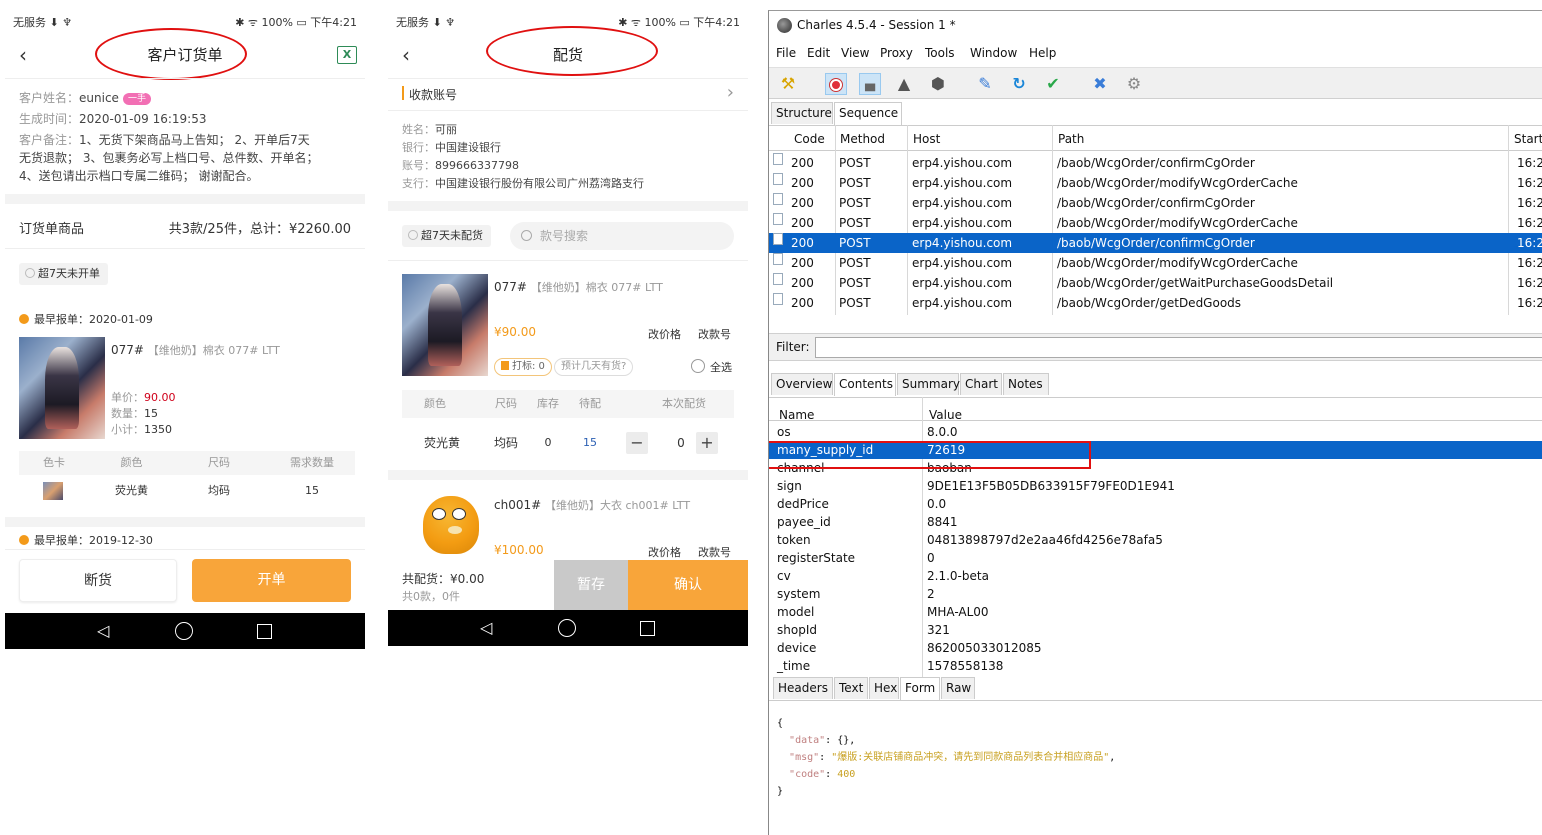 The height and width of the screenshot is (835, 1542). What do you see at coordinates (1155, 540) in the screenshot?
I see `list-item: token 04813898797d2e2aa46fd4256e78afa5` at bounding box center [1155, 540].